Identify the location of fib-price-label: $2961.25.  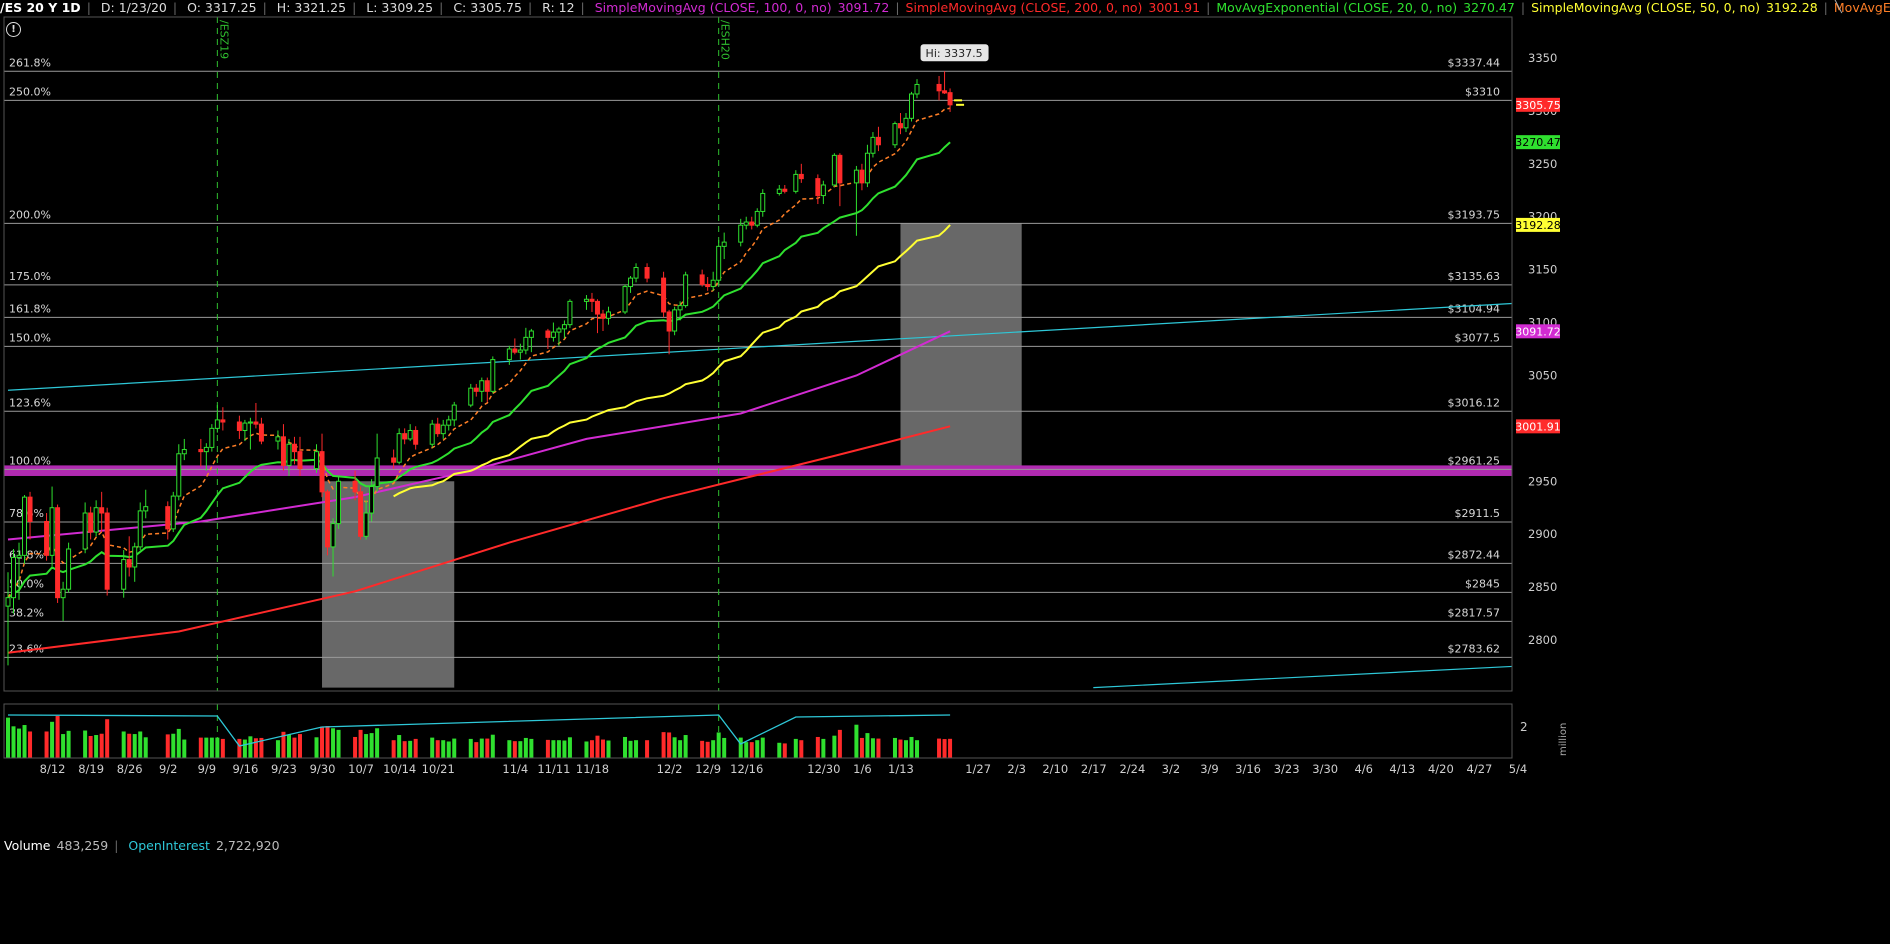
(1474, 460).